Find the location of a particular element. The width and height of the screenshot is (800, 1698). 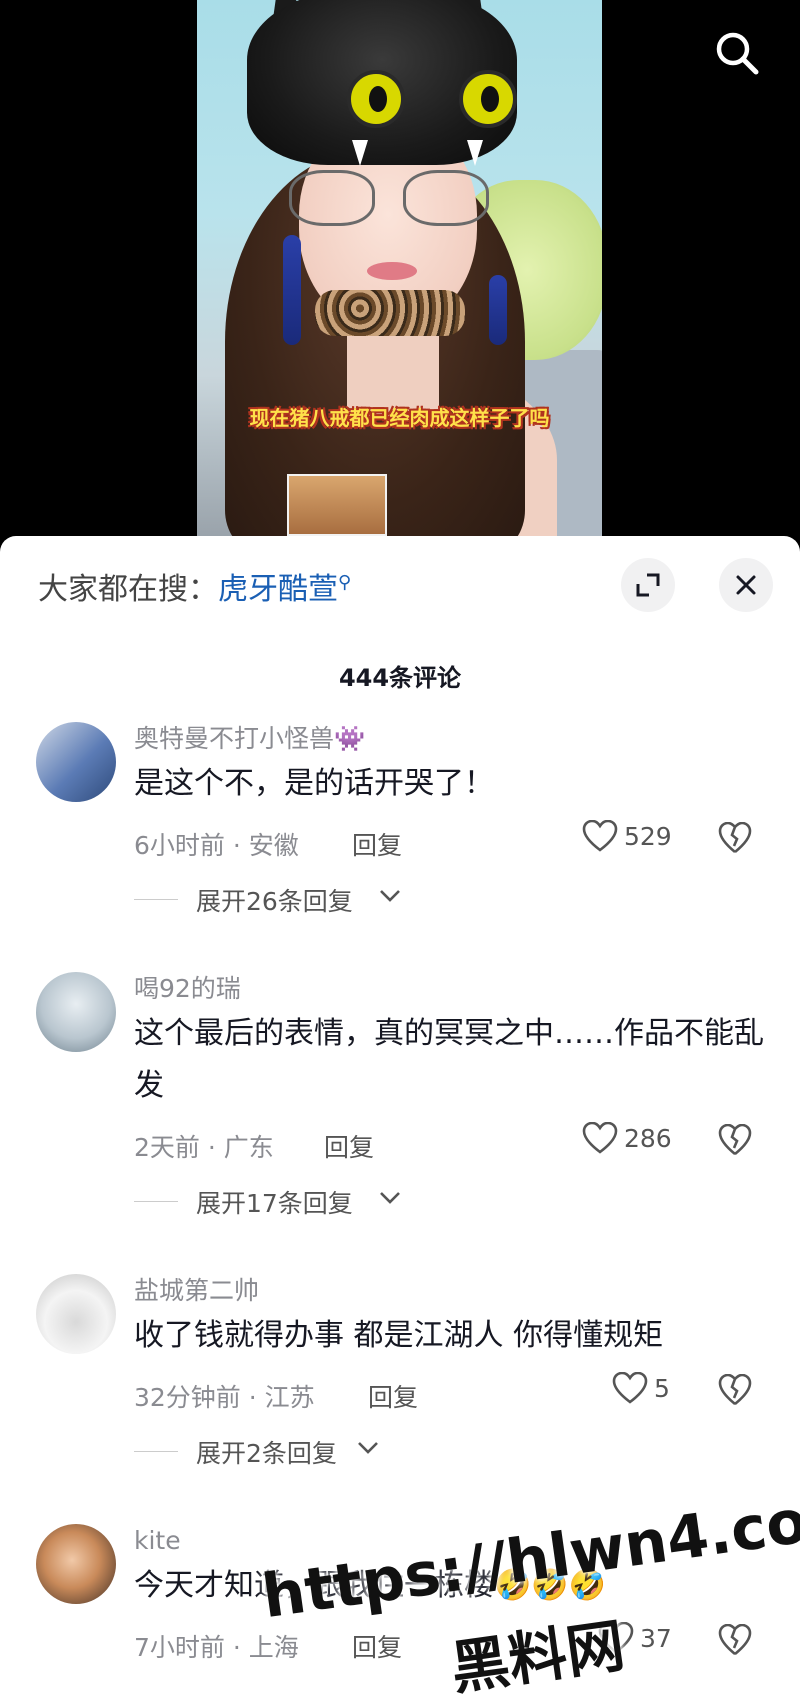

expand-button is located at coordinates (648, 585).